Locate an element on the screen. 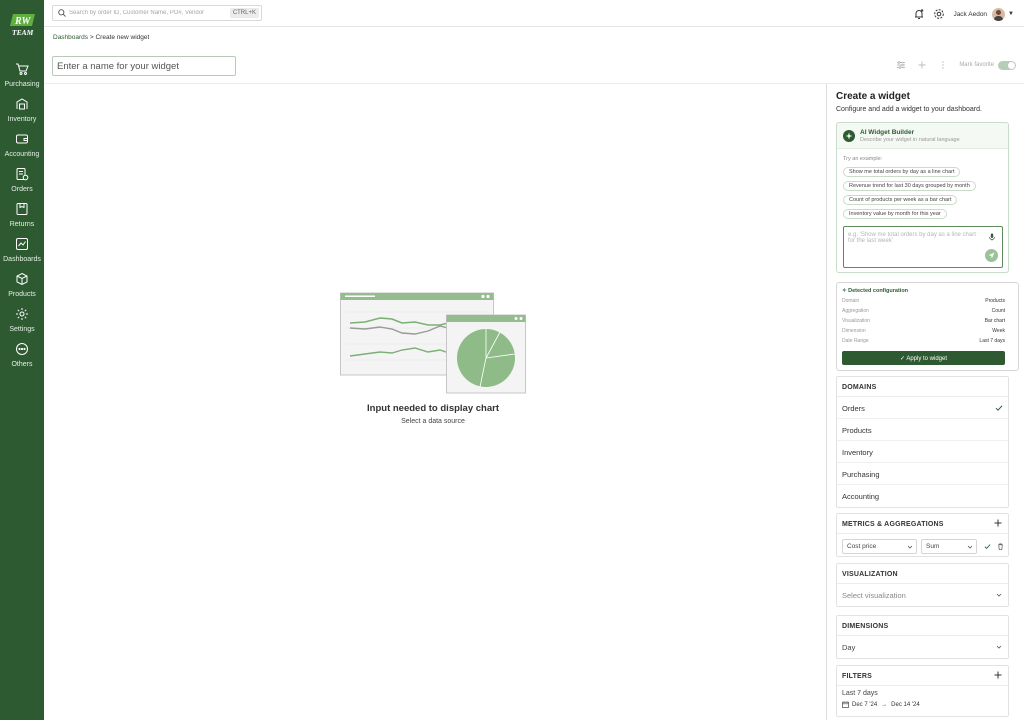 The image size is (1024, 720). sidebar-item-settings: Settings is located at coordinates (22, 320).